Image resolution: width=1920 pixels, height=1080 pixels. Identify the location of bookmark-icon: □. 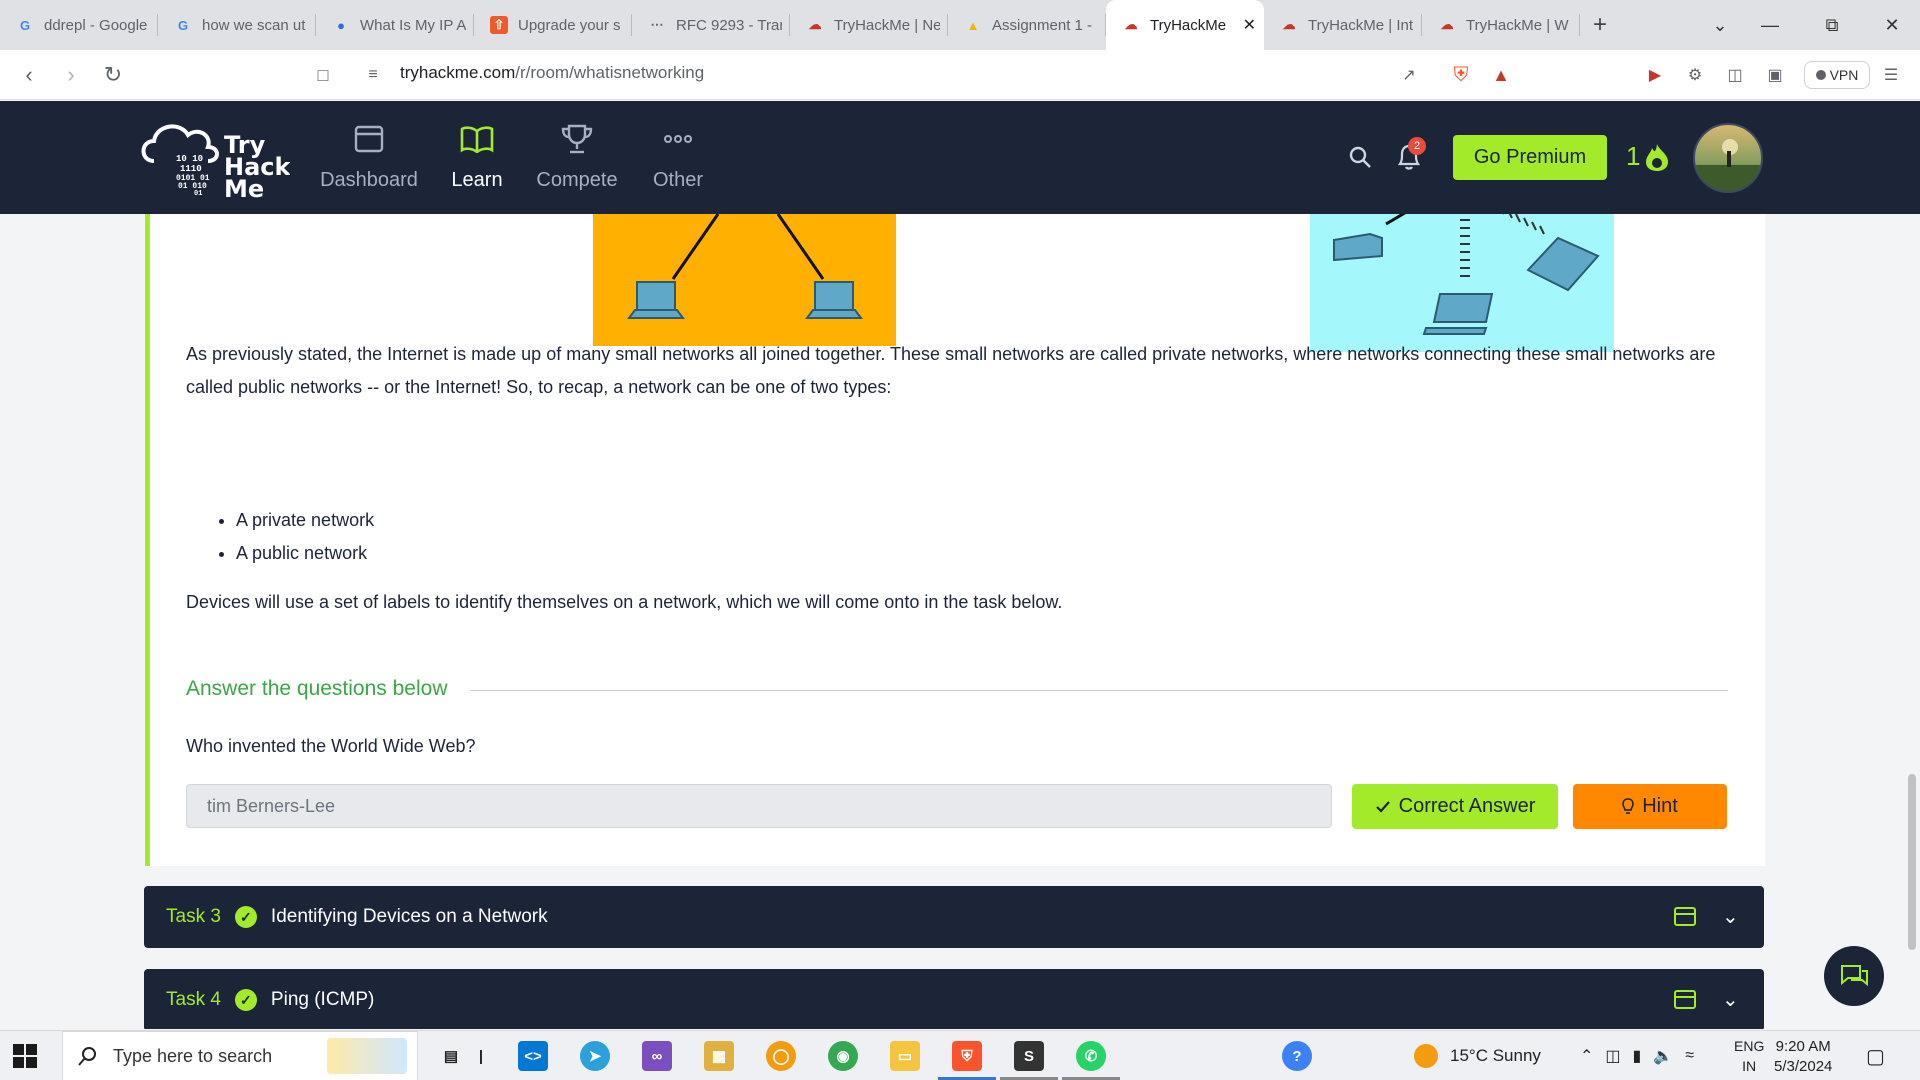
(323, 75).